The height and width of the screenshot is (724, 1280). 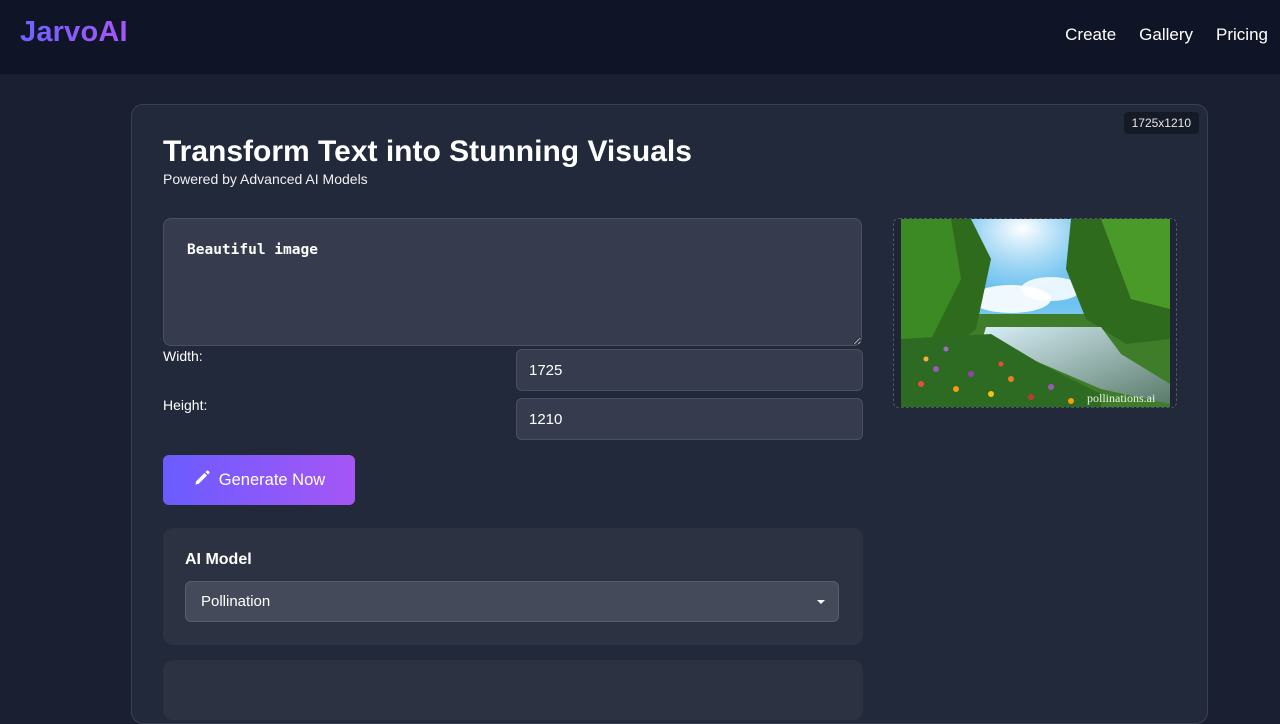 I want to click on page-subtitle: Powered by Advanced AI Models, so click(x=265, y=179).